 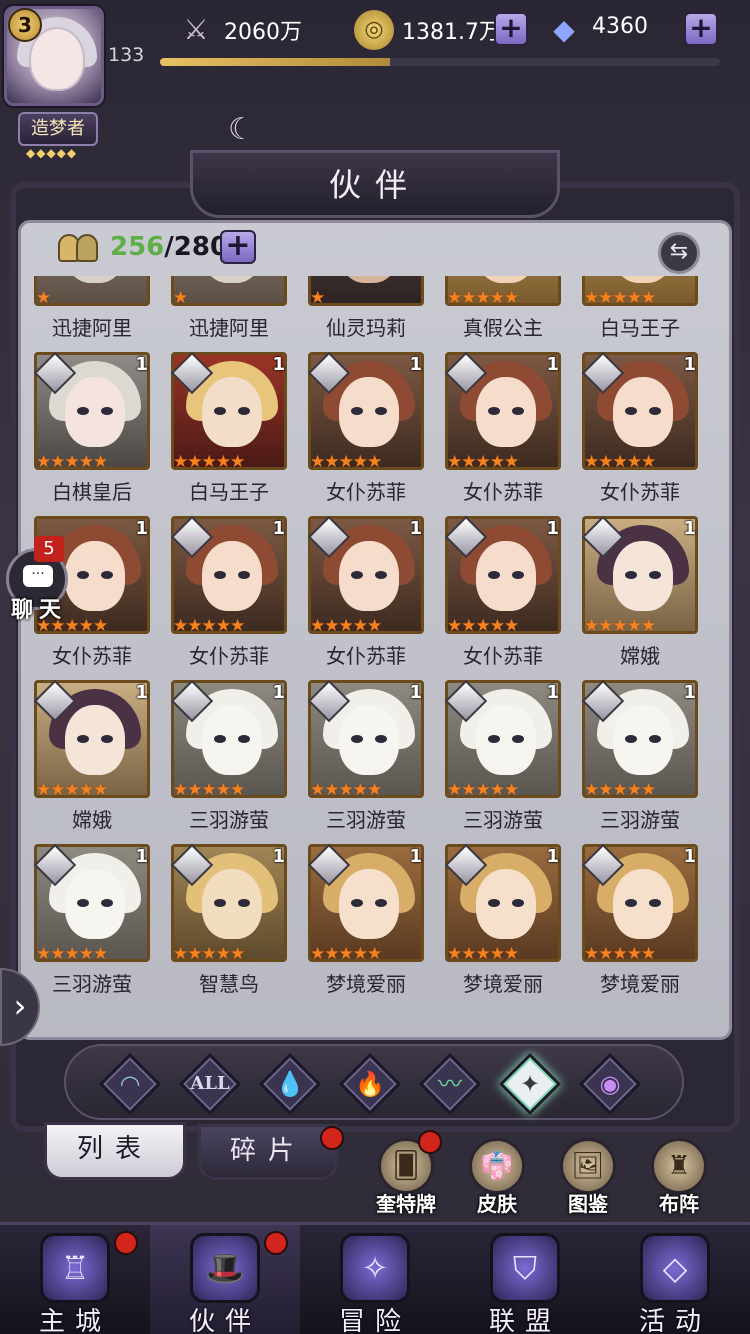 I want to click on companion-card: 1 ★★★★★ 智慧鸟, so click(x=229, y=925).